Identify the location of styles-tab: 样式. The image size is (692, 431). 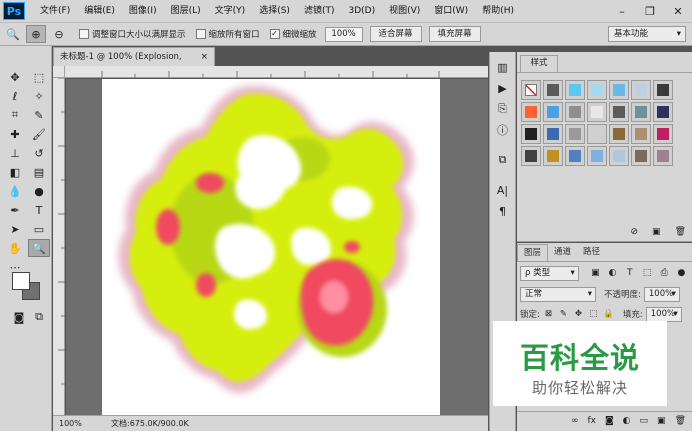
(539, 63).